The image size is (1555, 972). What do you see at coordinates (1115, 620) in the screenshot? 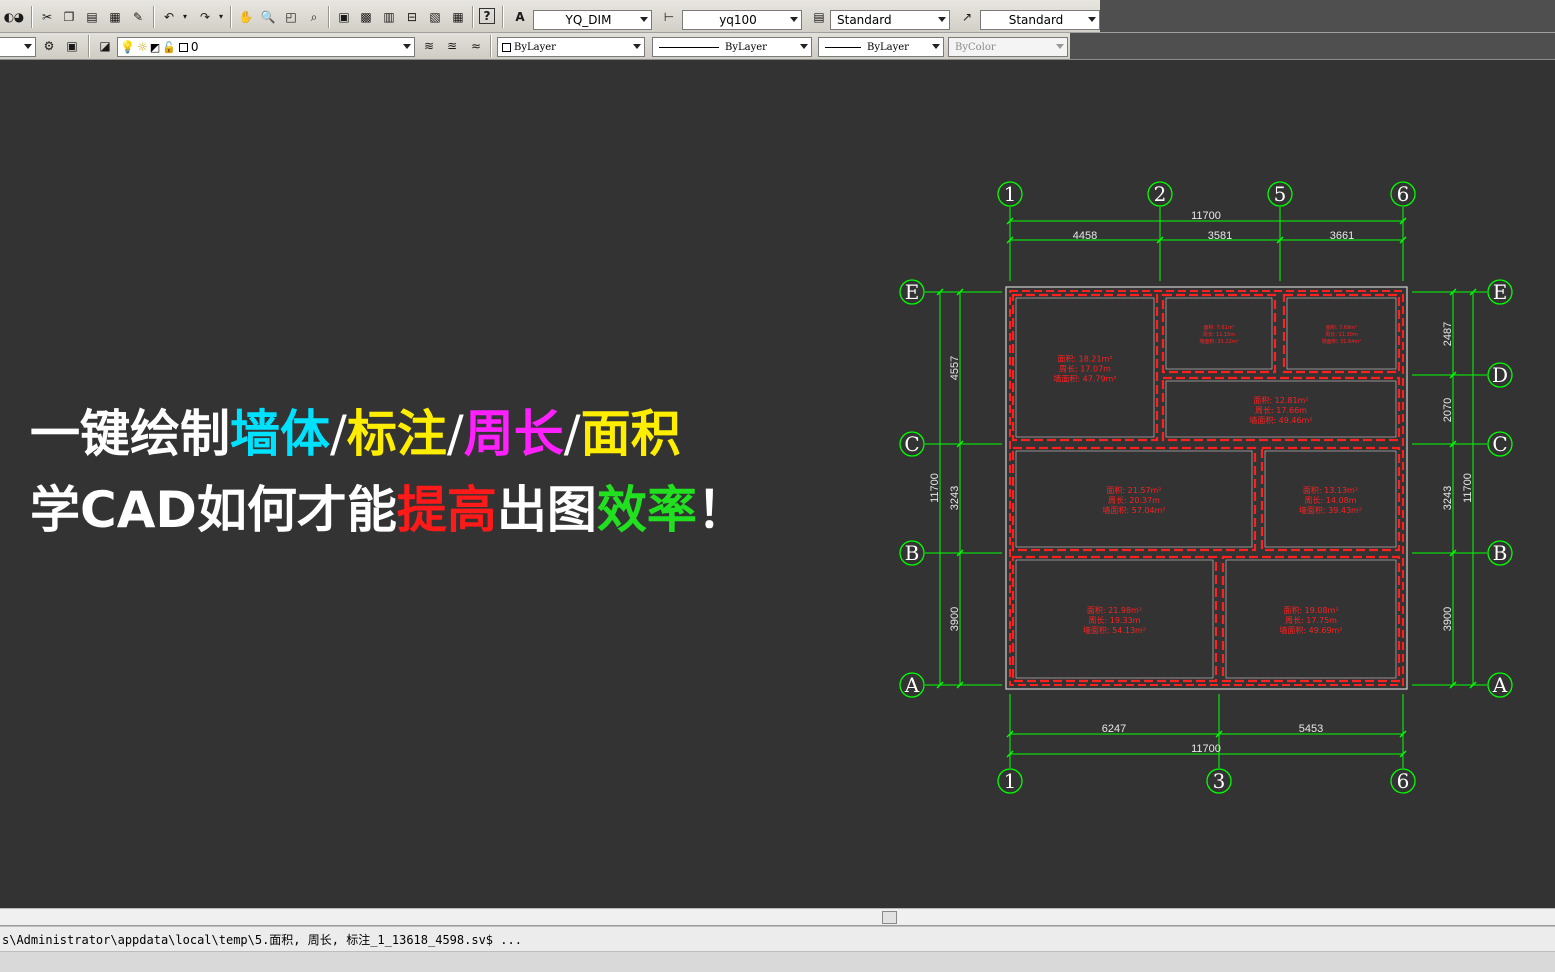
I see `room-label: 周长: 19.33m` at bounding box center [1115, 620].